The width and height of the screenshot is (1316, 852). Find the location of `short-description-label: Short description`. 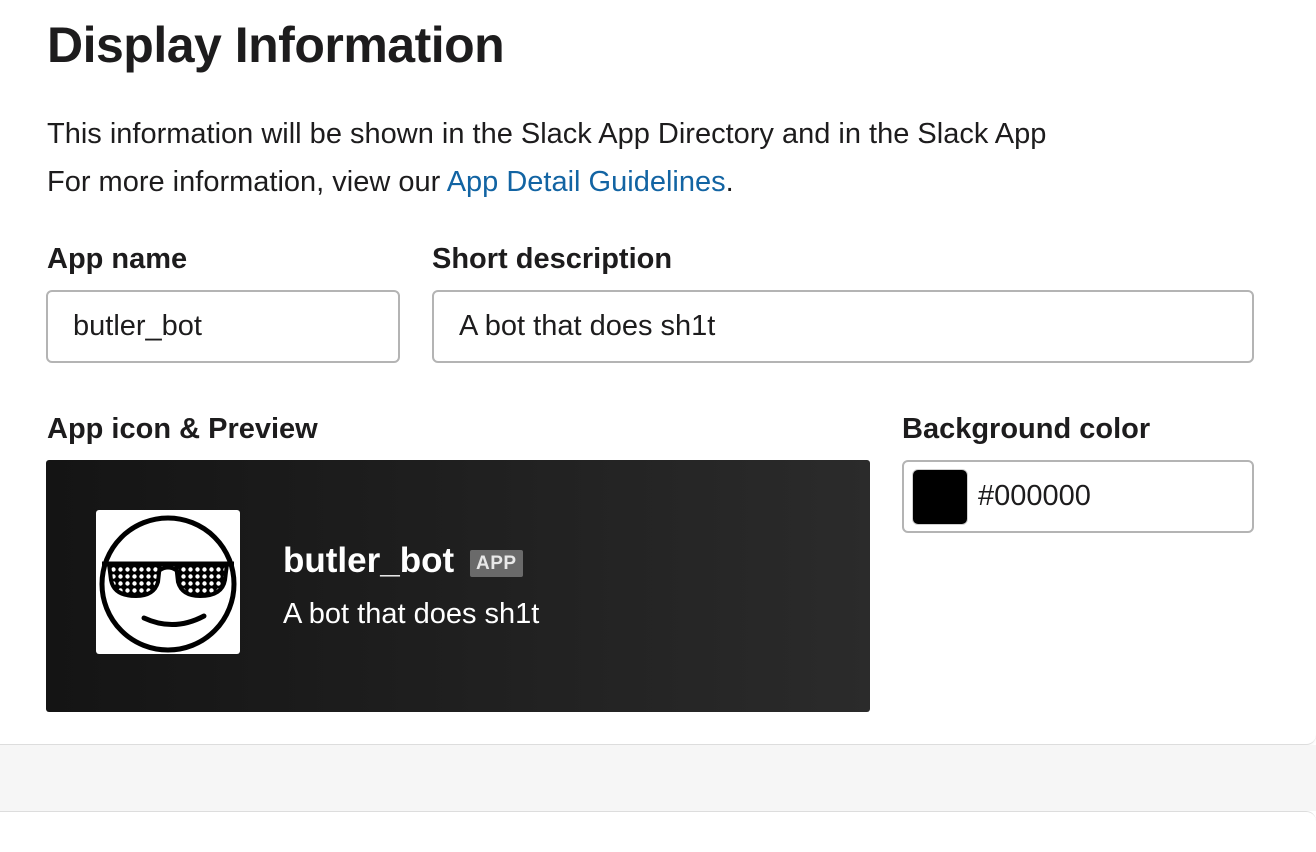

short-description-label: Short description is located at coordinates (552, 259).